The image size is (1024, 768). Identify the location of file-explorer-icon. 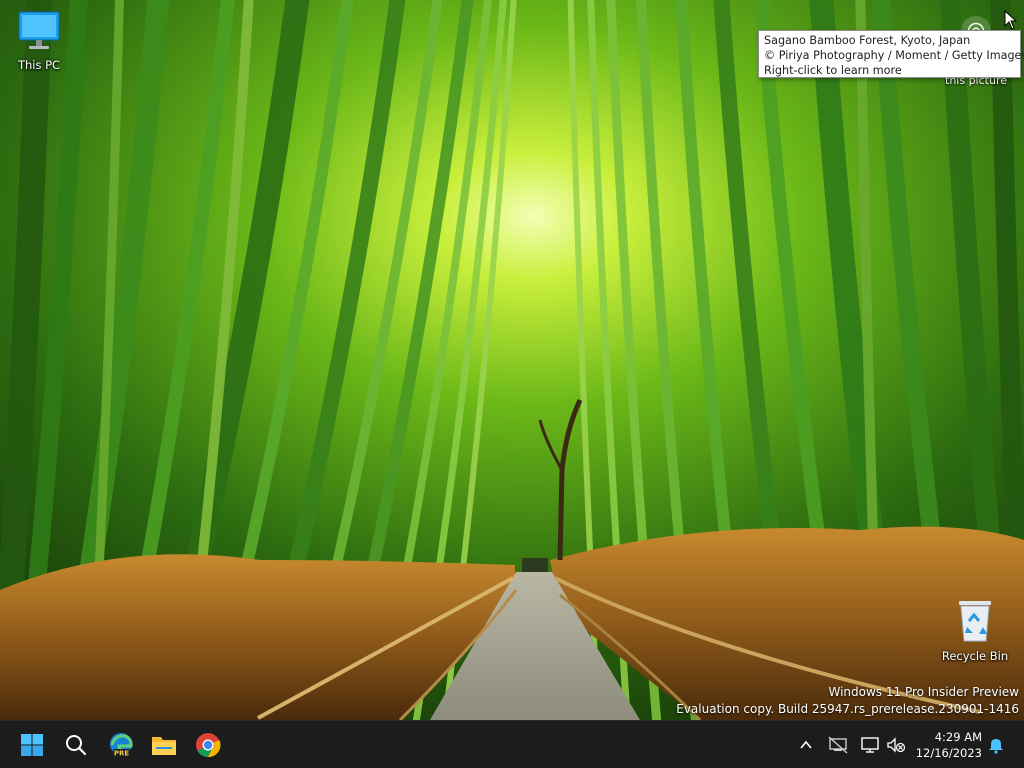
(164, 746).